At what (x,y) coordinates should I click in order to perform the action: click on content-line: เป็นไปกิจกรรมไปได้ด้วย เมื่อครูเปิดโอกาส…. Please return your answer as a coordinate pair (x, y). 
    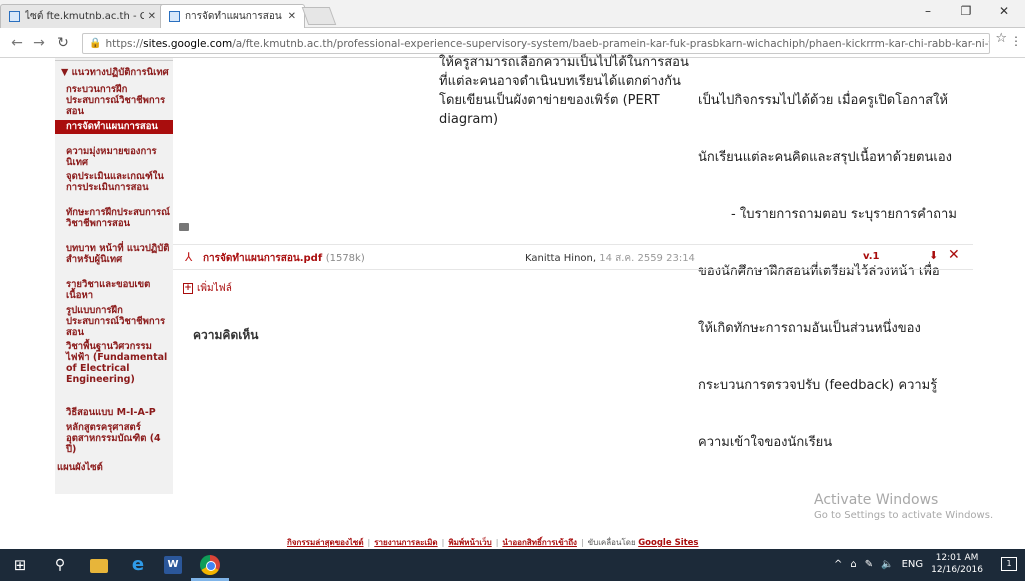
    Looking at the image, I should click on (823, 100).